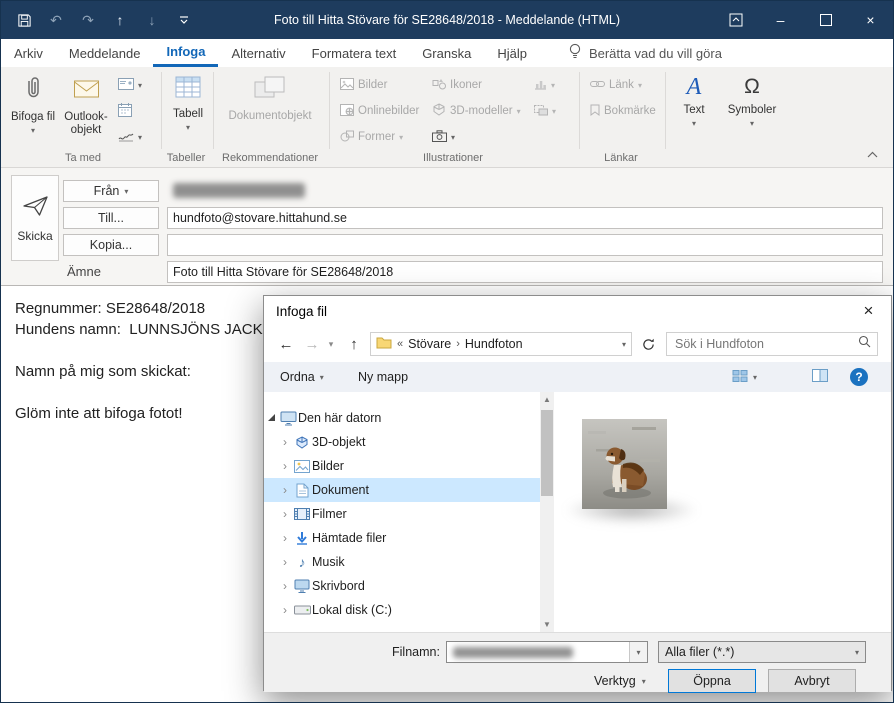 This screenshot has height=703, width=894. I want to click on previous-item-icon: ↑, so click(120, 20).